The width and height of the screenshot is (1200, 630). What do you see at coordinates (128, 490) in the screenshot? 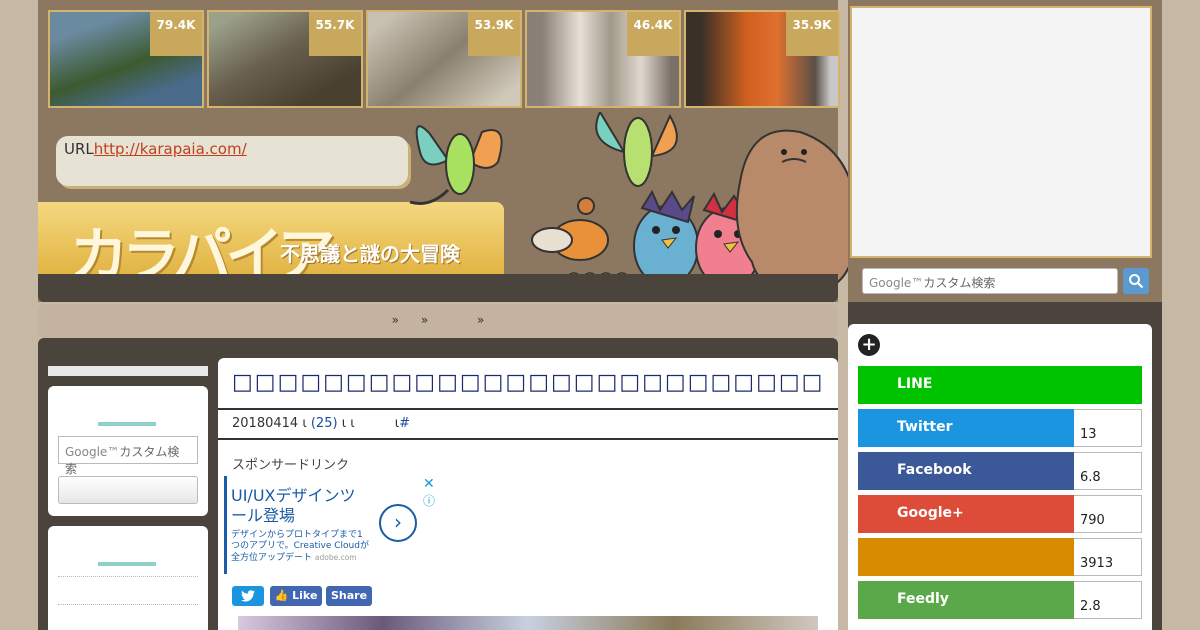
I see `left-search-button` at bounding box center [128, 490].